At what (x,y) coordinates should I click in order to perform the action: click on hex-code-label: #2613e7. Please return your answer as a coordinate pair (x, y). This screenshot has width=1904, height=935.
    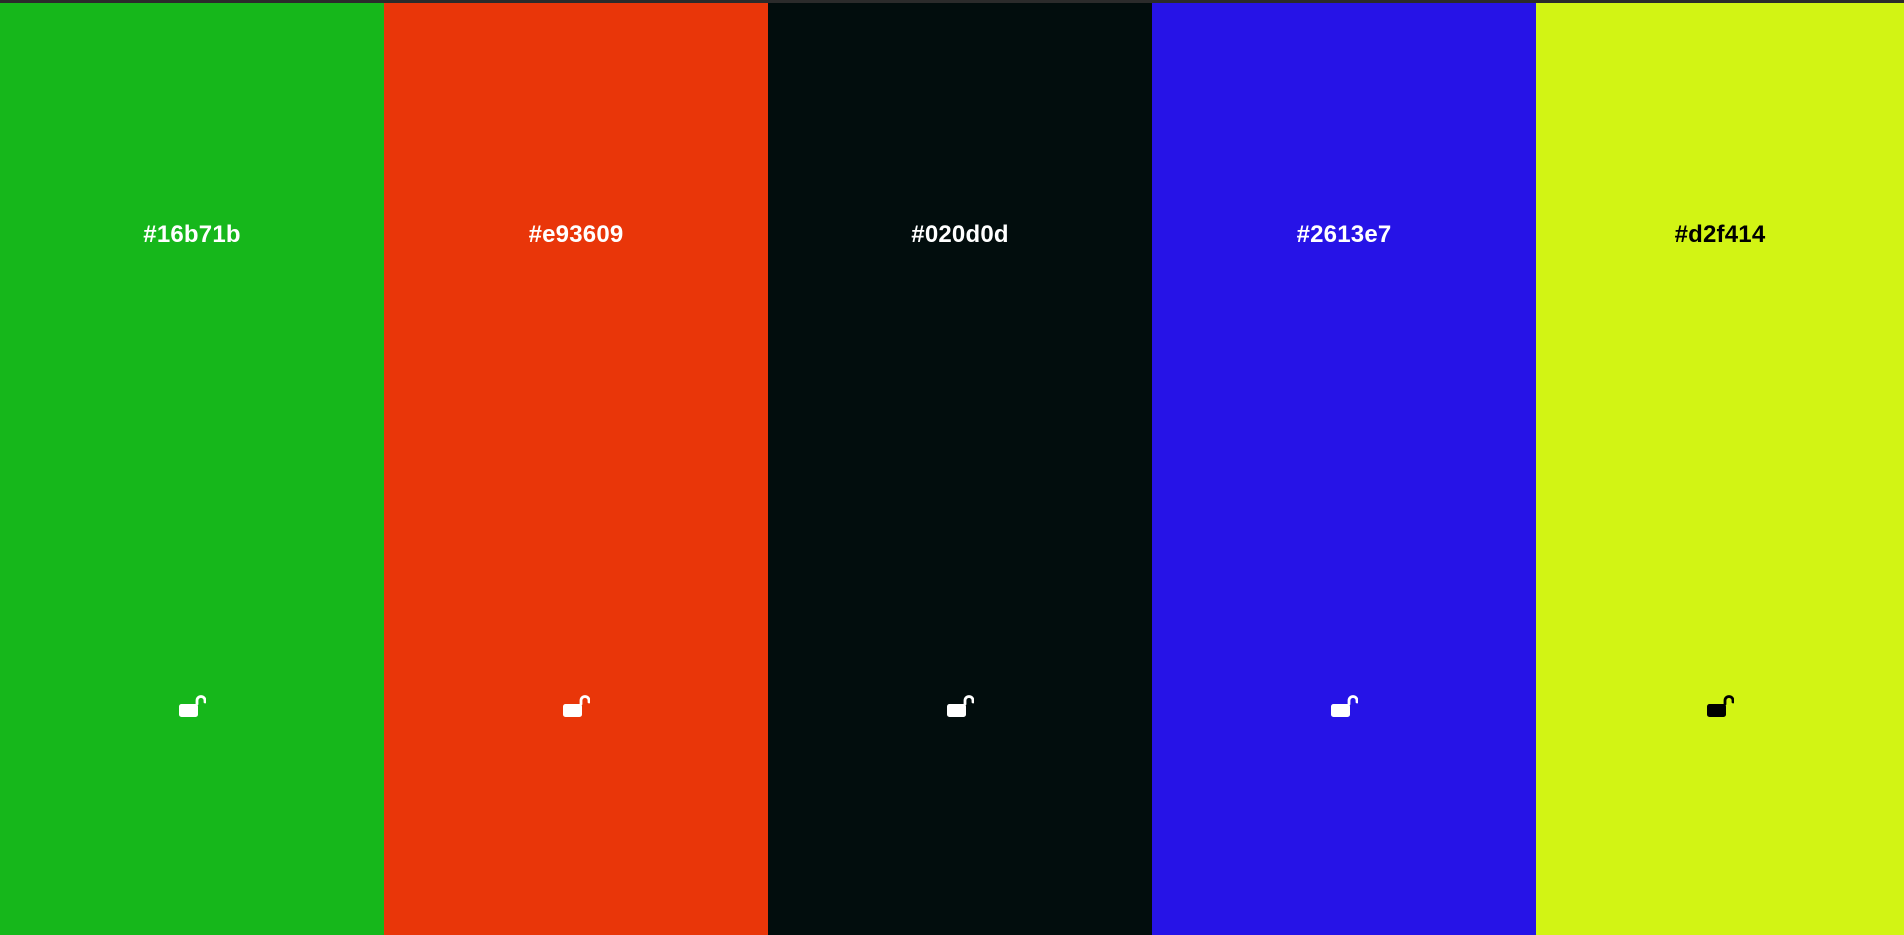
    Looking at the image, I should click on (1344, 235).